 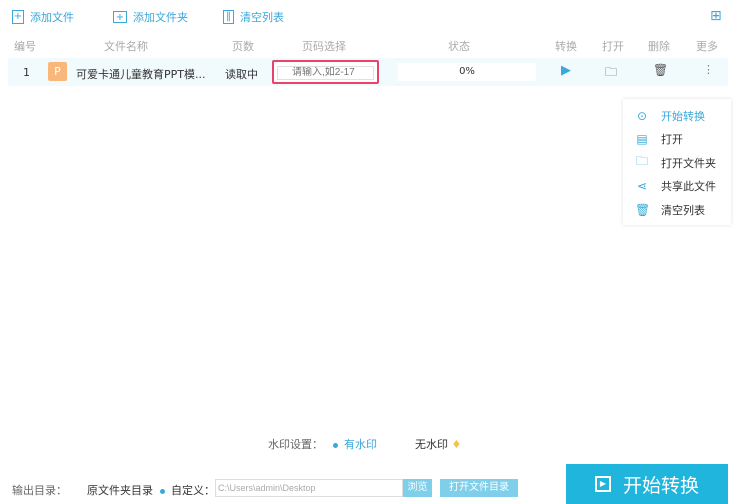 I want to click on col-delete: 删除, so click(x=659, y=46).